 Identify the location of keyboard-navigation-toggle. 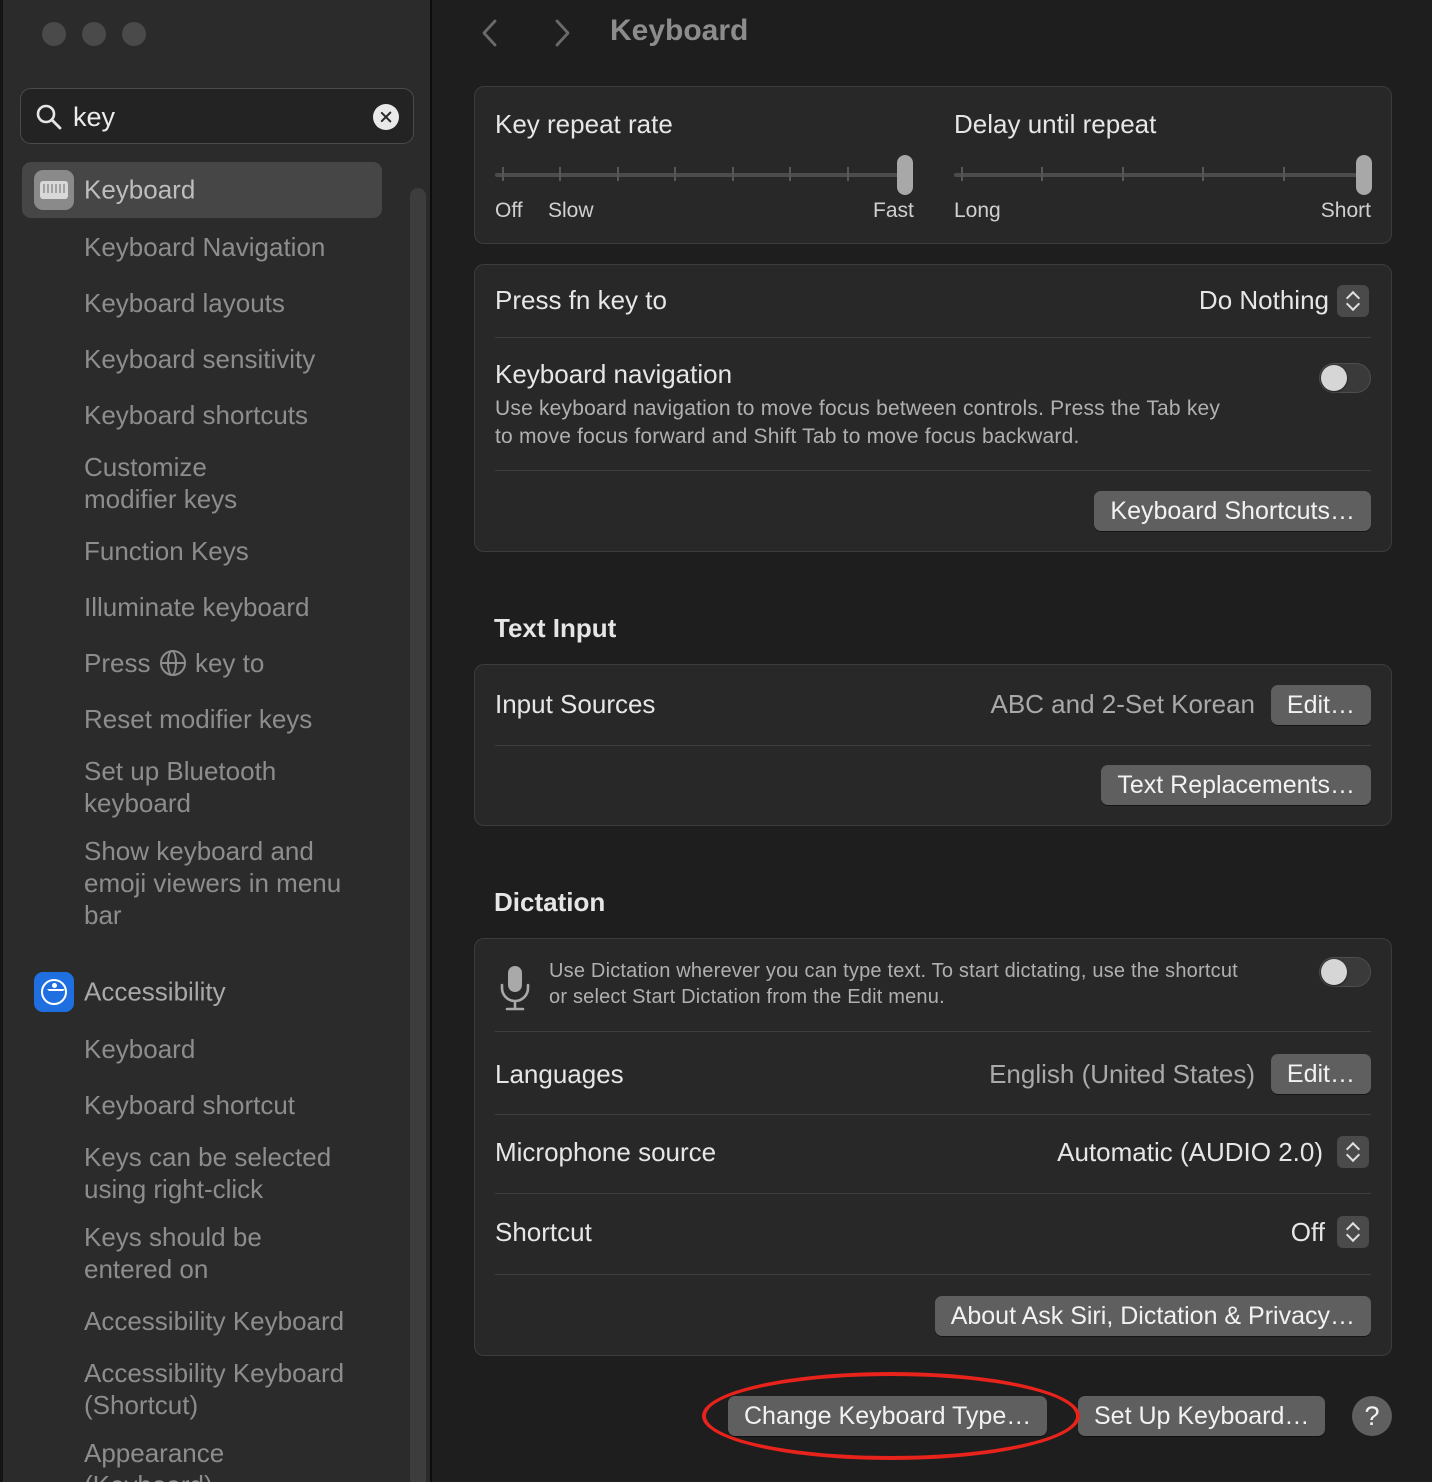
(1345, 378).